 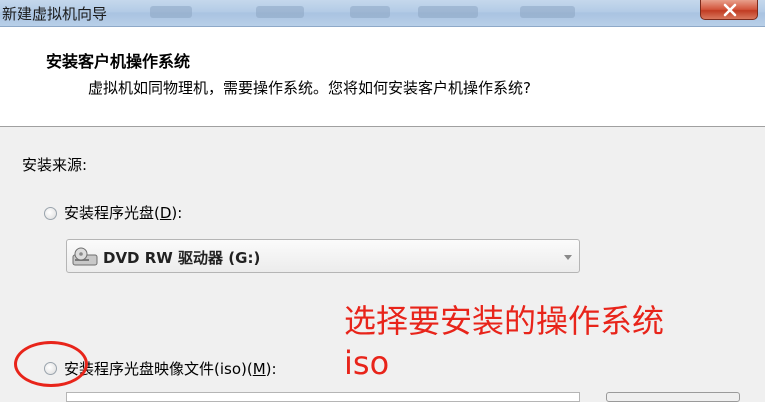 I want to click on disc-drive-dropdown: DVD RW 驱动器 (G:), so click(x=323, y=256).